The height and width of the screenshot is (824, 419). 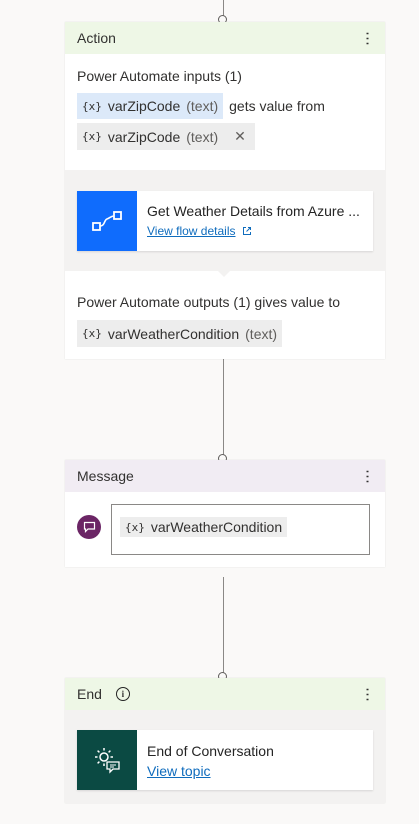 I want to click on message-header-title: Message, so click(x=105, y=476).